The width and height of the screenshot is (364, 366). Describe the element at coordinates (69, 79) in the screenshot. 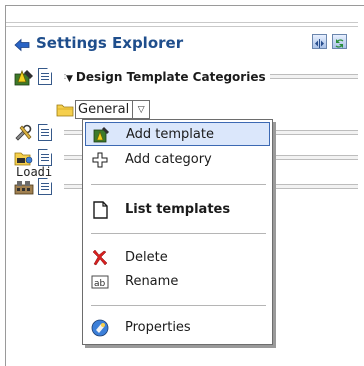

I see `expand-triangle-icon: ▼` at that location.